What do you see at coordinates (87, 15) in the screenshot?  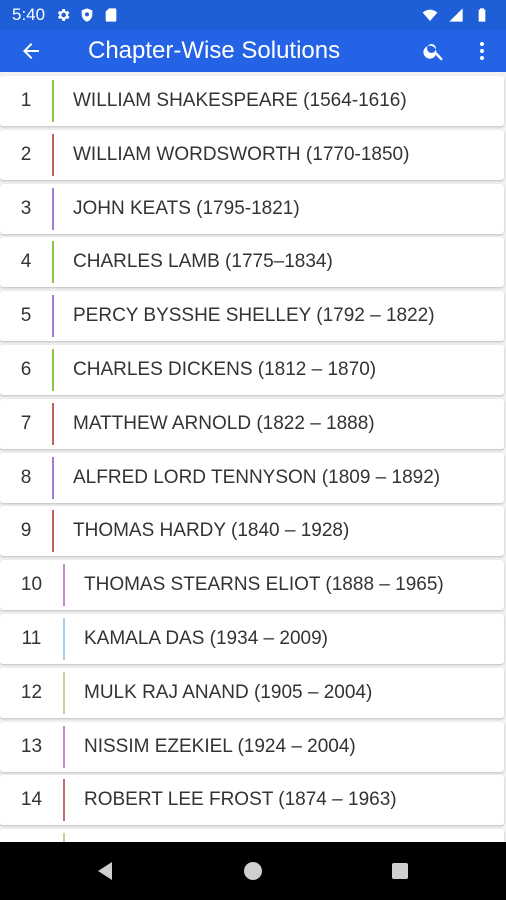 I see `shield-icon` at bounding box center [87, 15].